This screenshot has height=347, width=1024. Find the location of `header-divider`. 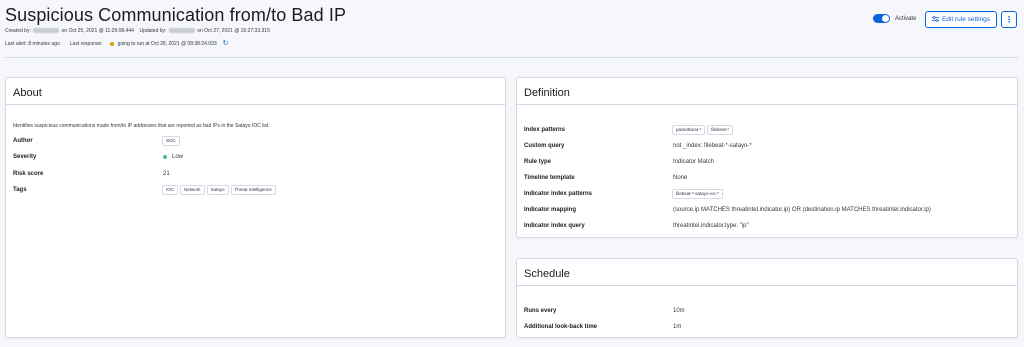

header-divider is located at coordinates (511, 57).